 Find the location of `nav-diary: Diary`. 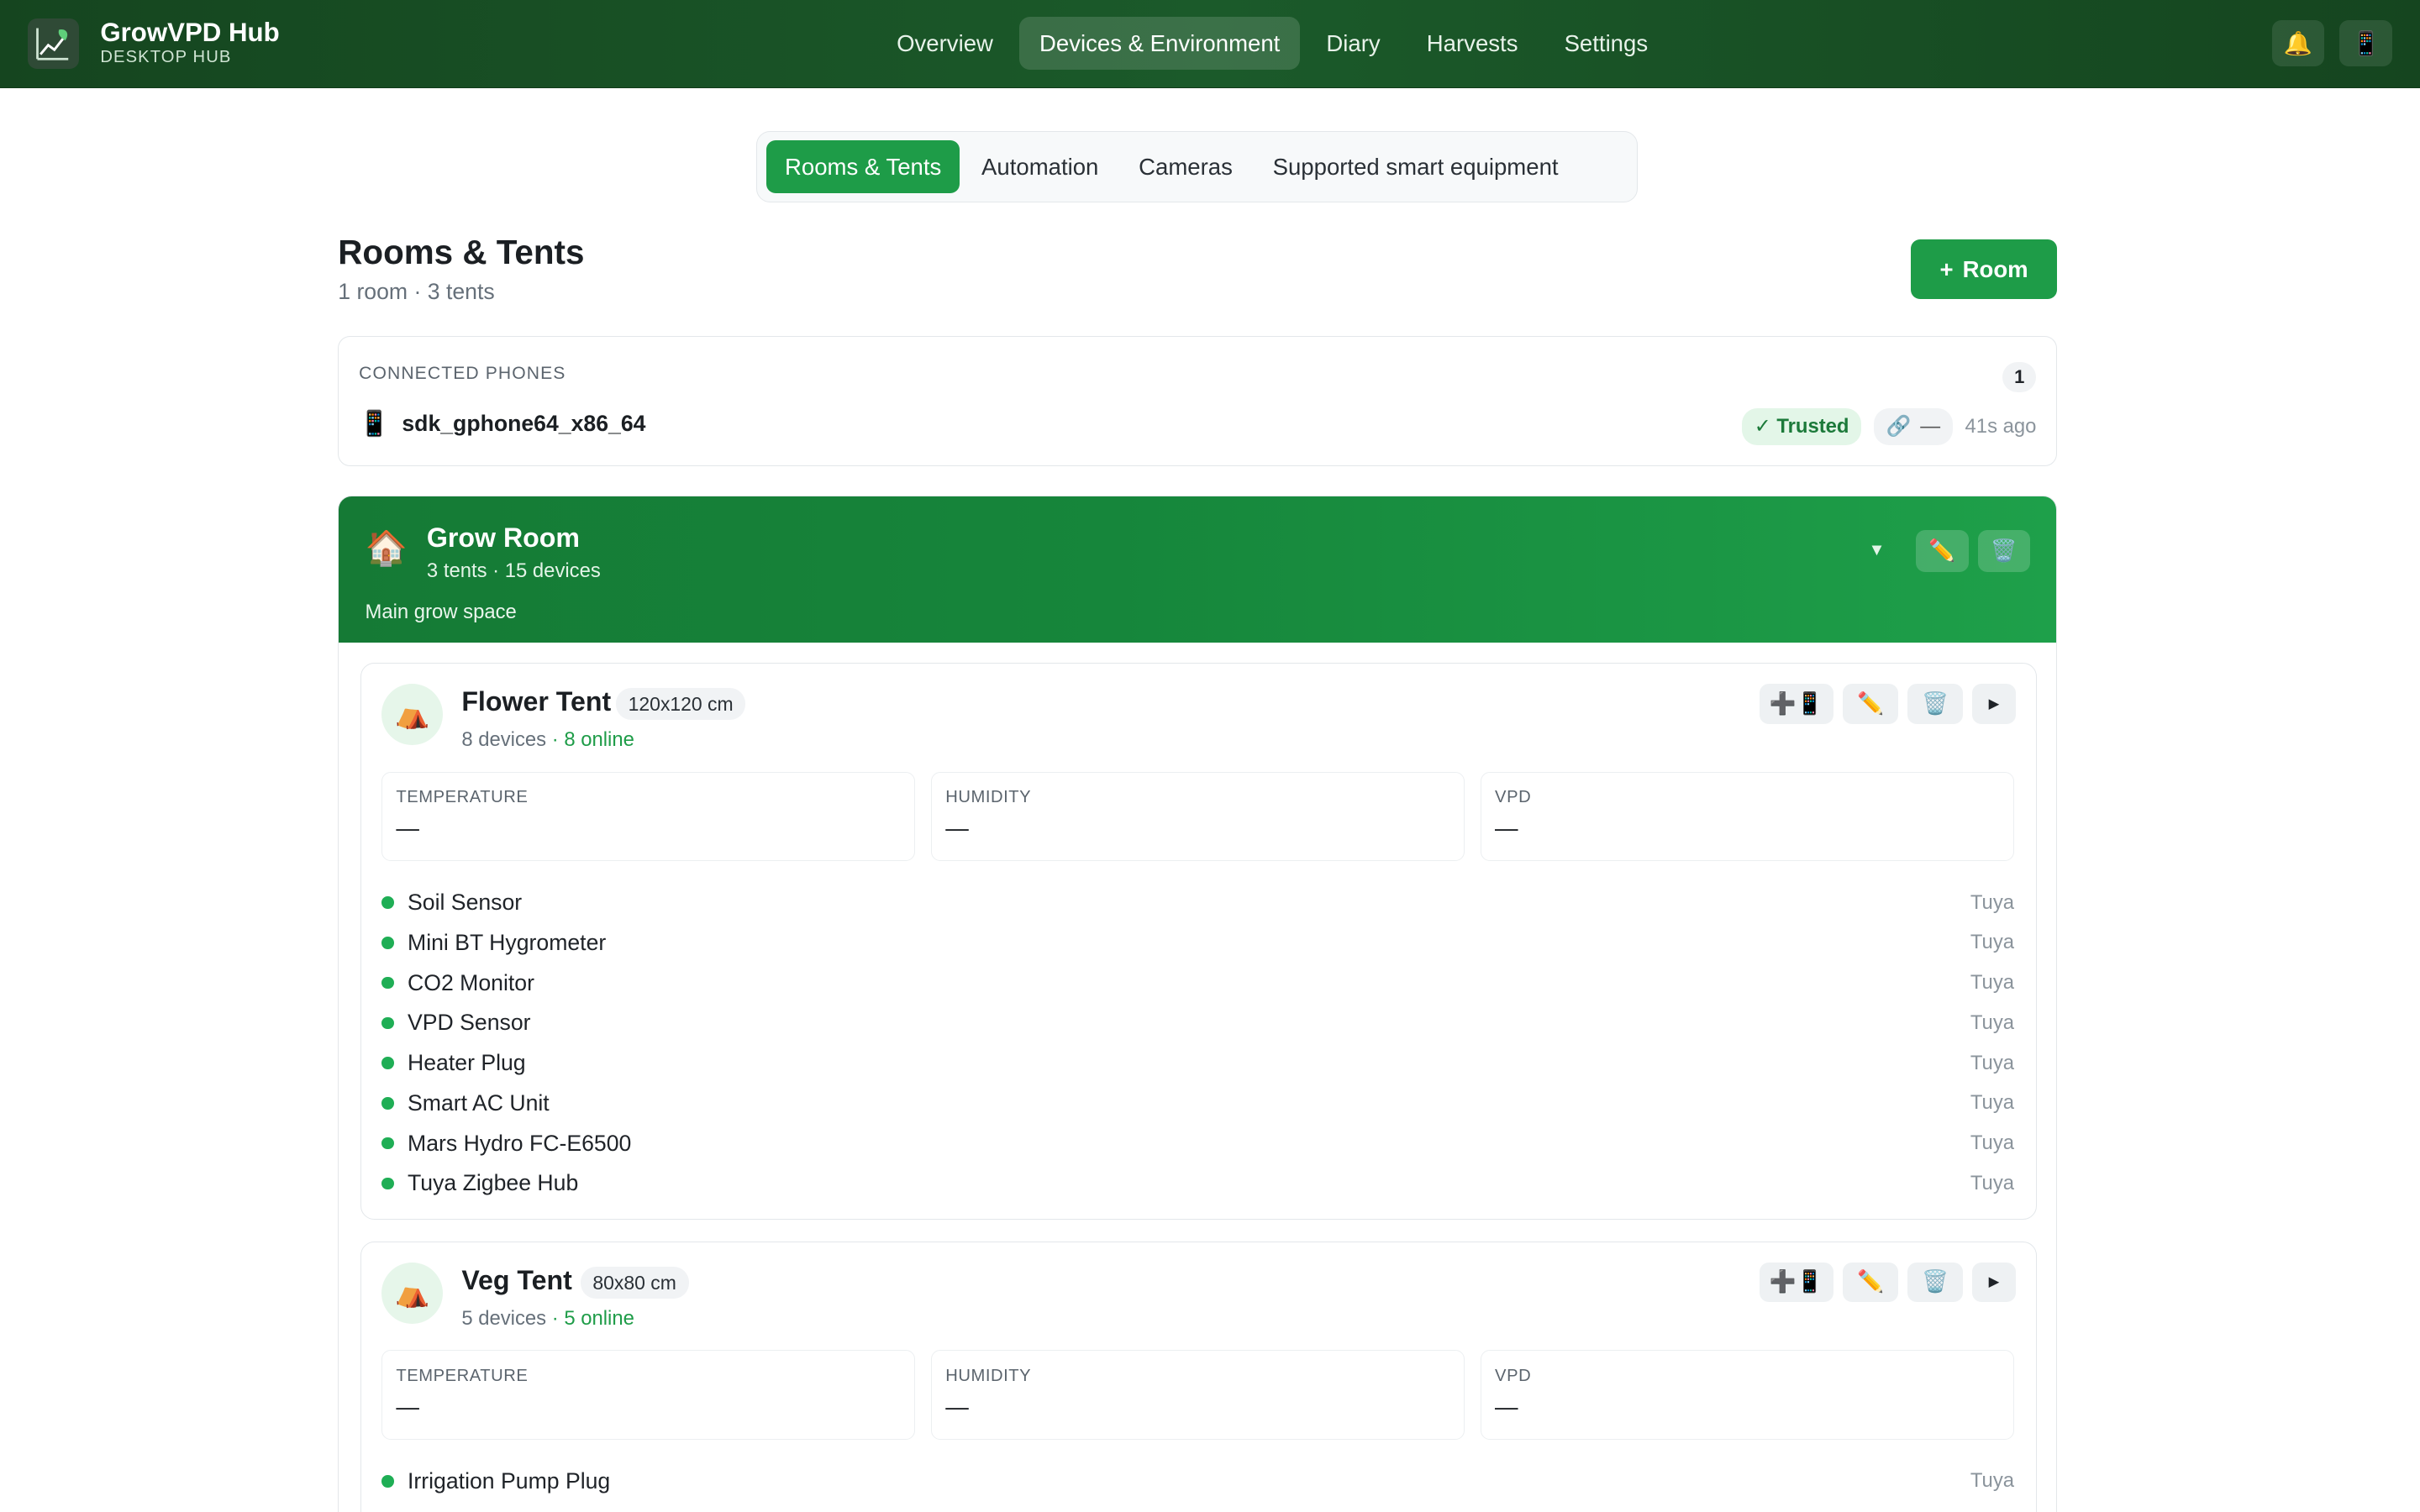

nav-diary: Diary is located at coordinates (1354, 43).